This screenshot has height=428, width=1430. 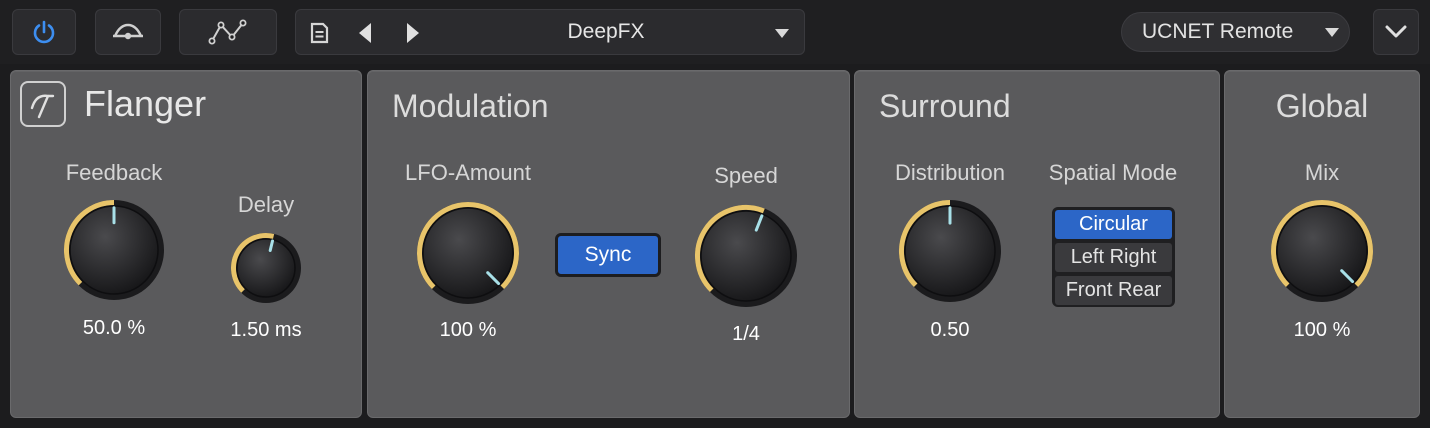 I want to click on speed-value: 1/4, so click(x=746, y=334).